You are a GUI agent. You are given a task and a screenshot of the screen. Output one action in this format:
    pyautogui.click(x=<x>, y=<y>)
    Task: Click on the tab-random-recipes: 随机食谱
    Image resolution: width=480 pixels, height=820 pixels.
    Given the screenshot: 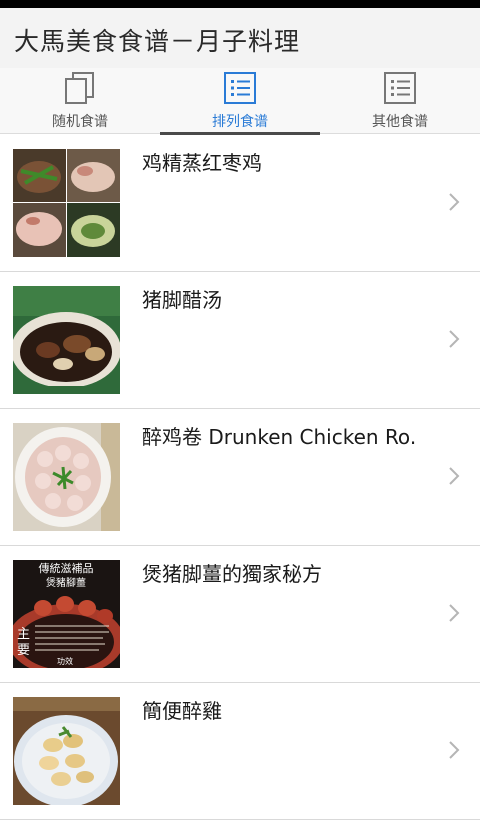 What is the action you would take?
    pyautogui.click(x=80, y=101)
    